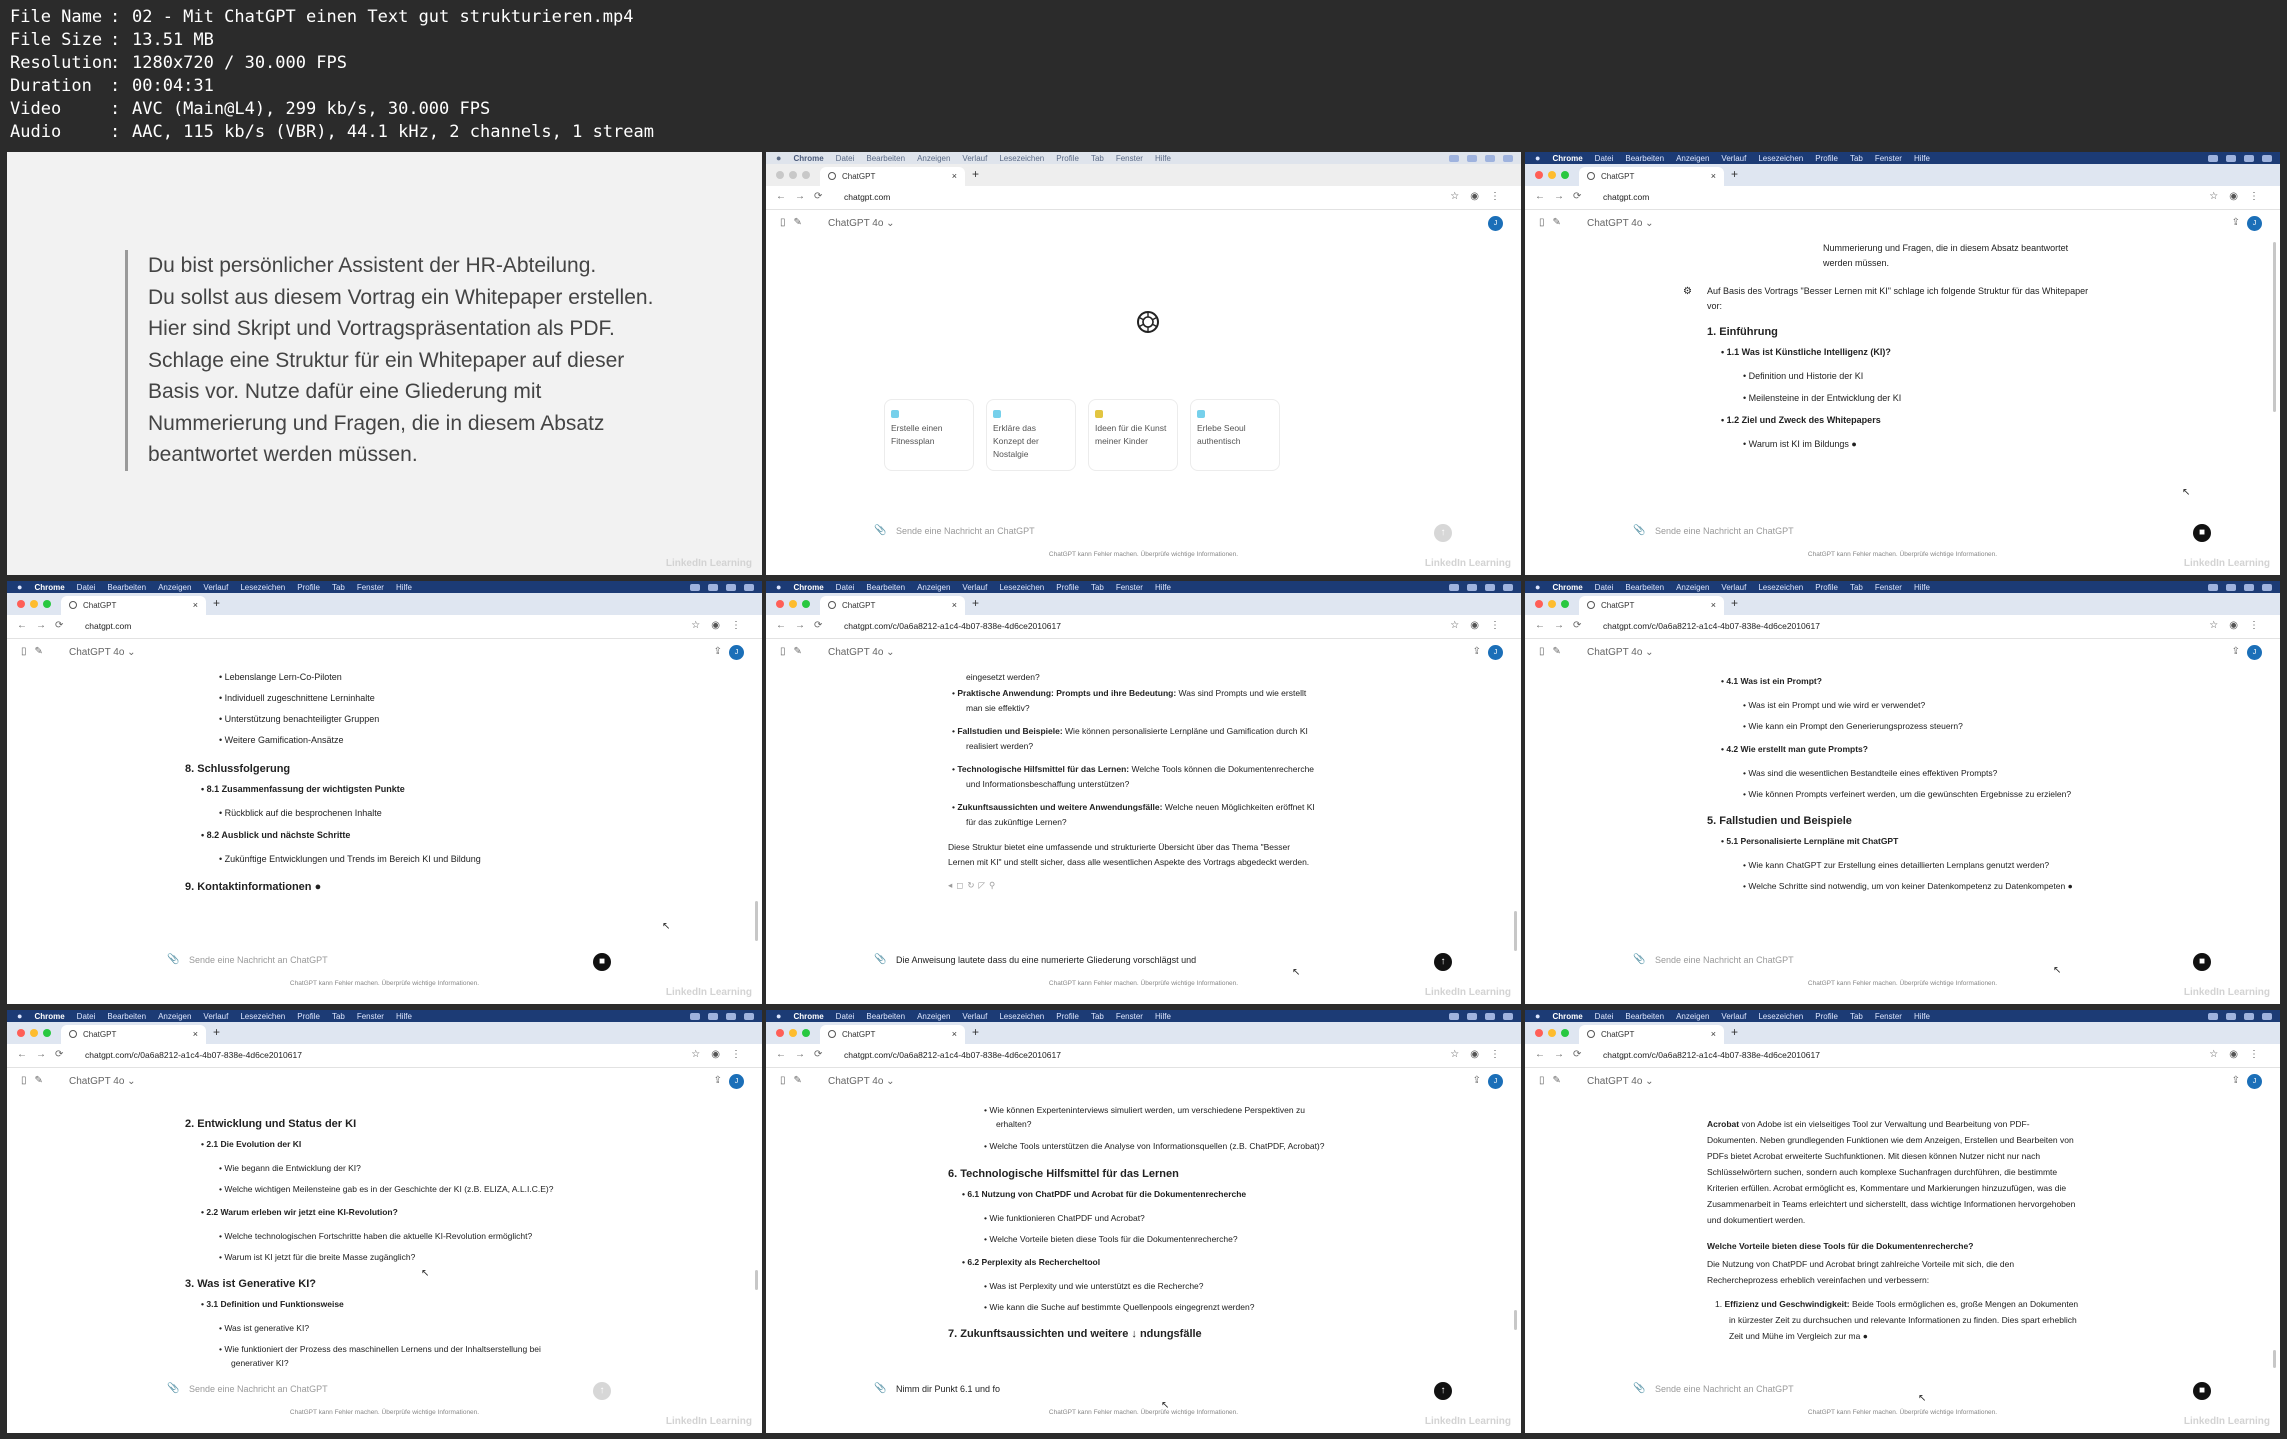 The image size is (2287, 1439). Describe the element at coordinates (892, 176) in the screenshot. I see `browser-tab: ChatGPT ×` at that location.